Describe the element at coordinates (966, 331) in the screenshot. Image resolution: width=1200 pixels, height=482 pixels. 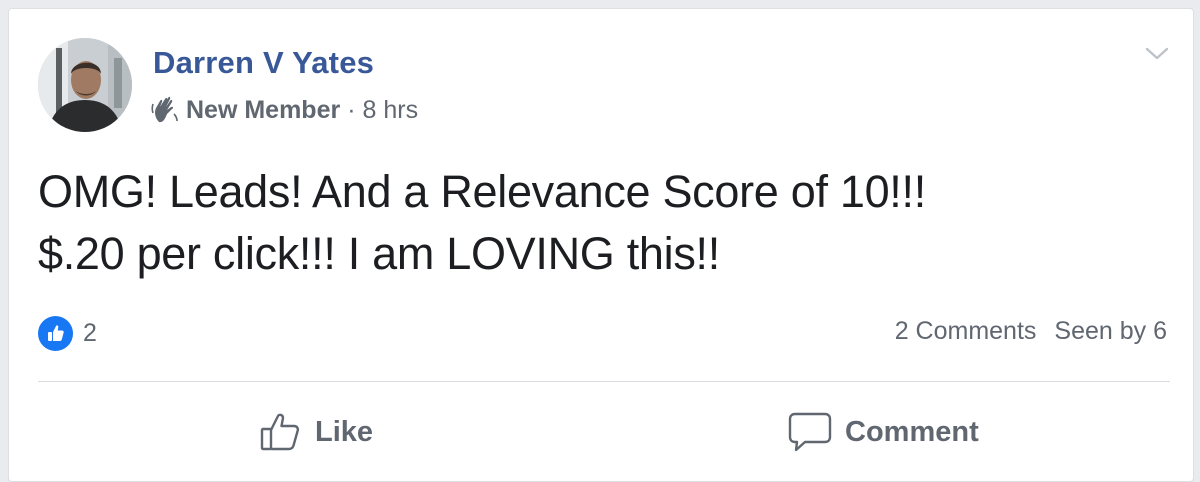
I see `comments-count-link: 2 Comments` at that location.